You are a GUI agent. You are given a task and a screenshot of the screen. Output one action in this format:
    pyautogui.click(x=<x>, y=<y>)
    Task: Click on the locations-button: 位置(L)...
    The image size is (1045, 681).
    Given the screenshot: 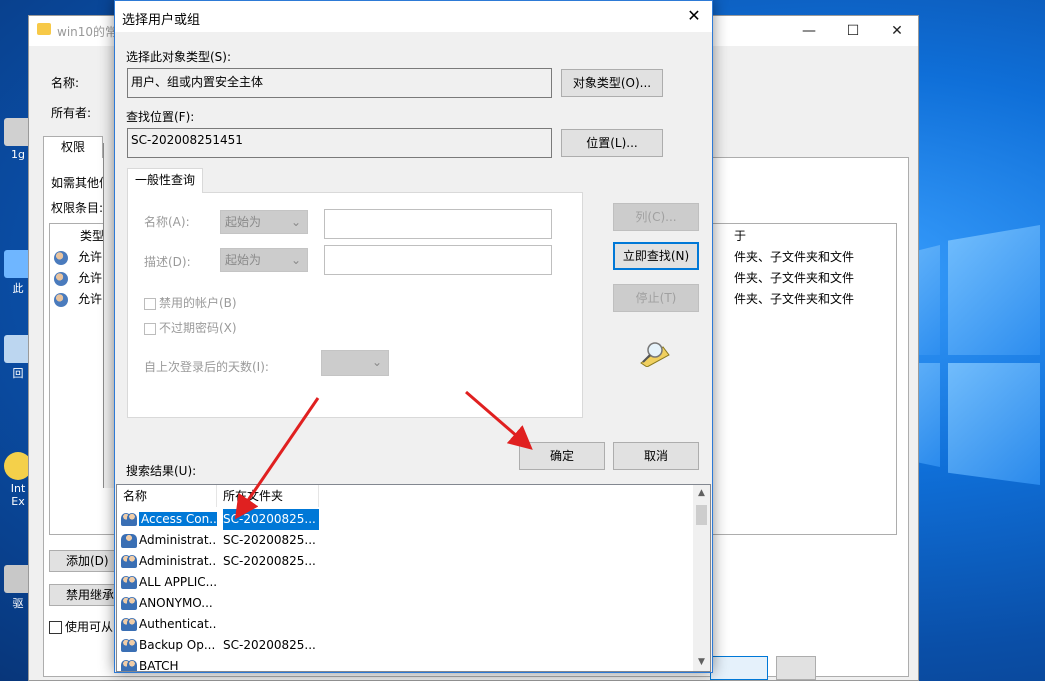 What is the action you would take?
    pyautogui.click(x=612, y=143)
    